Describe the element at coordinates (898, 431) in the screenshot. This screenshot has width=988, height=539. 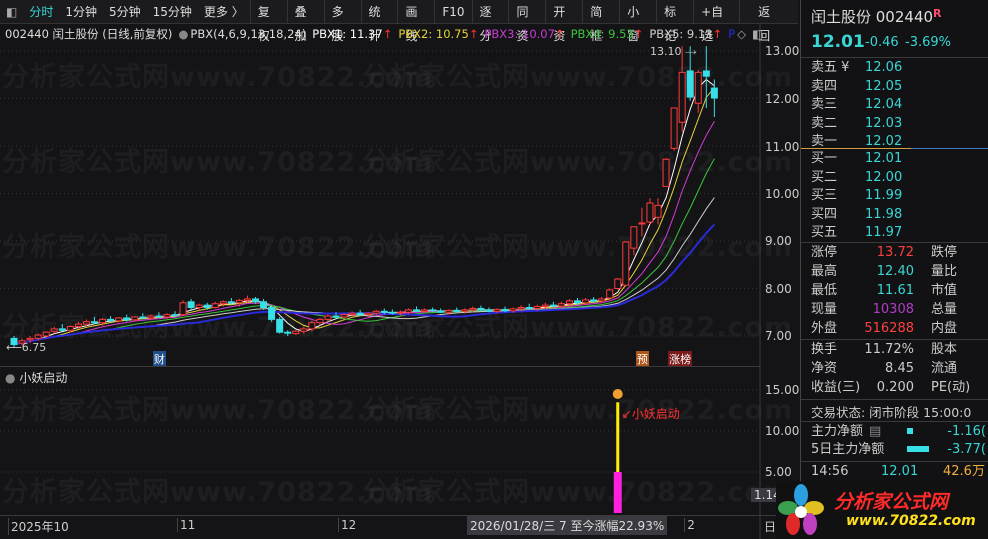
I see `main-net-flow: 主力净额 ▤ -1.16(` at that location.